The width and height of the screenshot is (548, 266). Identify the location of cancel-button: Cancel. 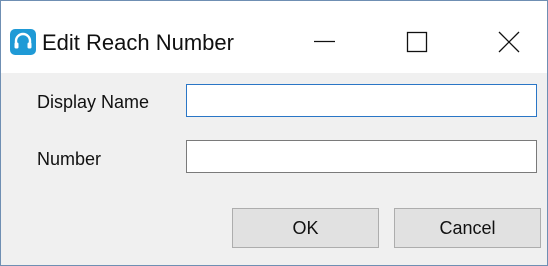
(467, 228).